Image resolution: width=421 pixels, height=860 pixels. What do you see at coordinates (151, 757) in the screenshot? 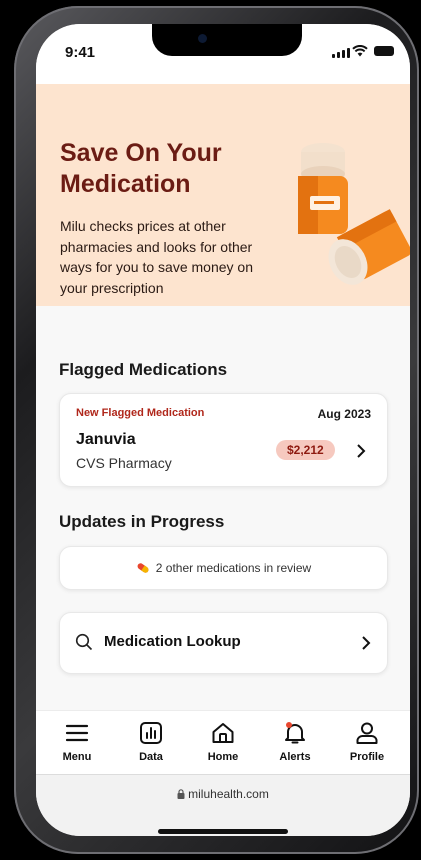
I see `tab-label: Data` at bounding box center [151, 757].